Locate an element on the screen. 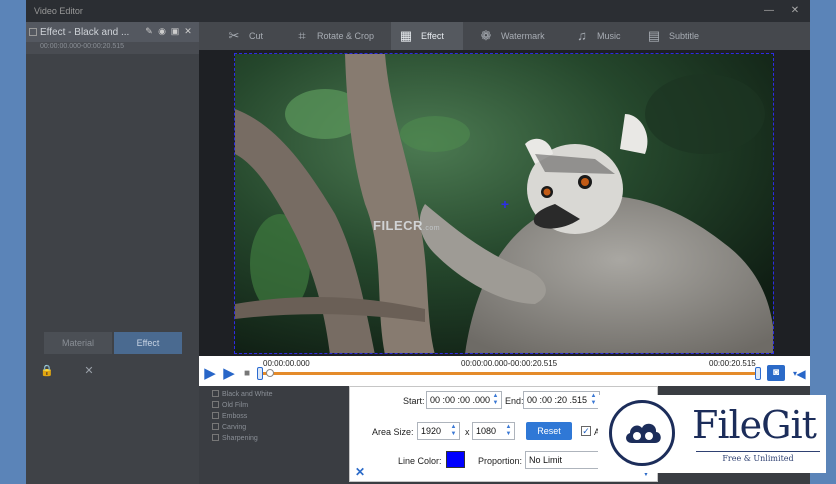  volume-icon: ◀ is located at coordinates (801, 374).